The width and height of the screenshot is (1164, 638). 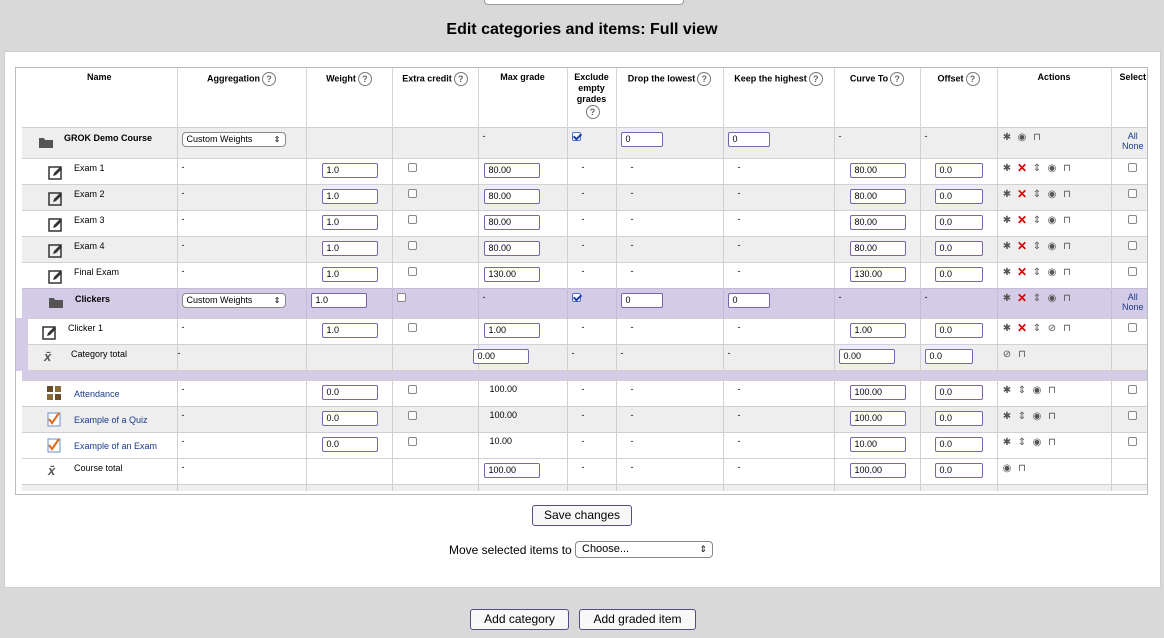 I want to click on move-items-select: Choose... ⇕, so click(x=644, y=549).